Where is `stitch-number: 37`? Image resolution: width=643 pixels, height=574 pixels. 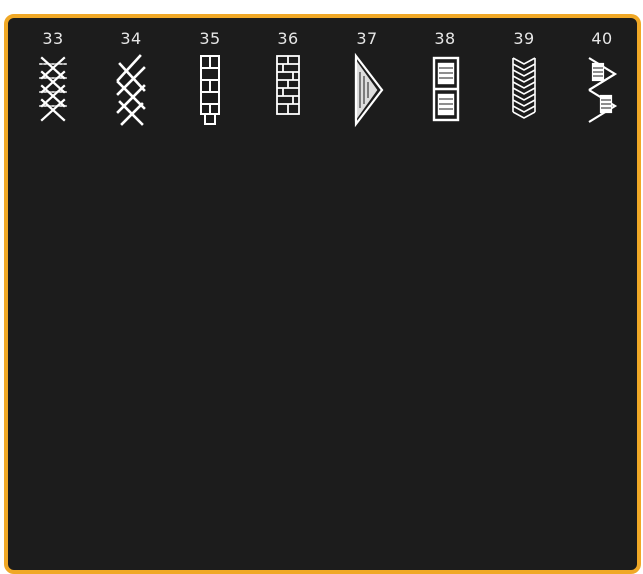
stitch-number: 37 is located at coordinates (367, 38).